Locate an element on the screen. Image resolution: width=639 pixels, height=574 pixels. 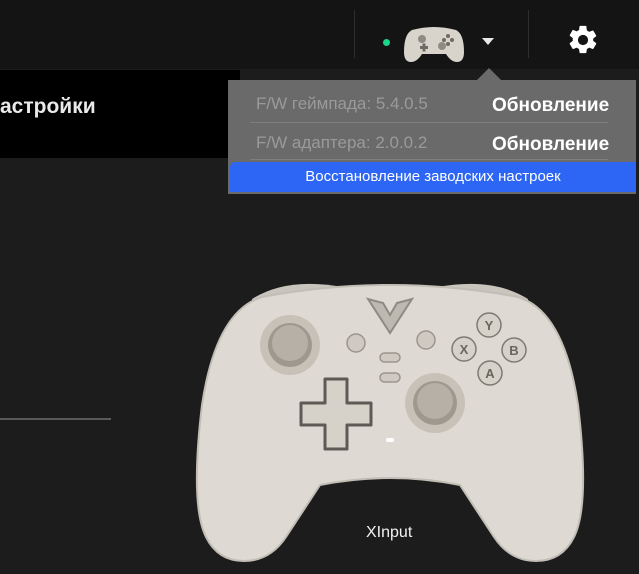
gamepad-update-button: Обновление is located at coordinates (550, 106).